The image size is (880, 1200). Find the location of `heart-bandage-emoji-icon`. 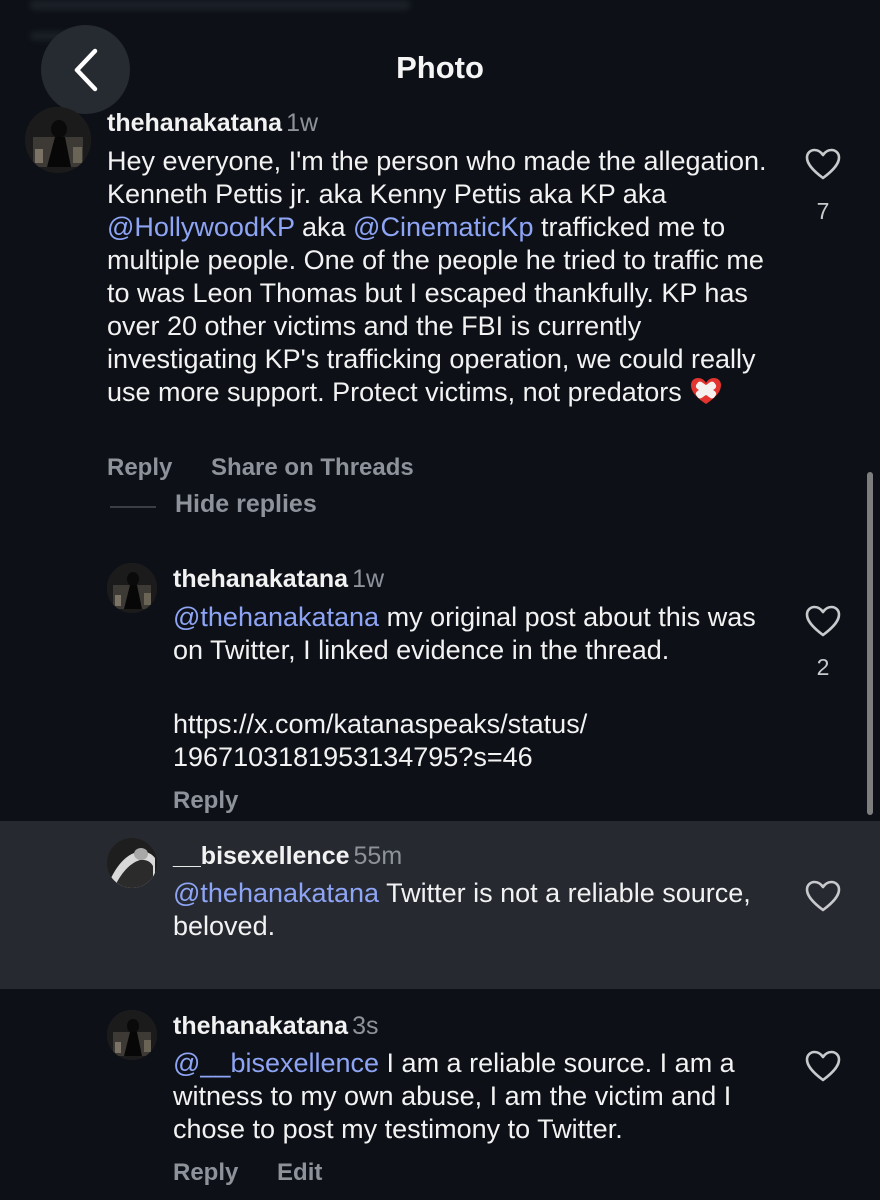

heart-bandage-emoji-icon is located at coordinates (706, 391).